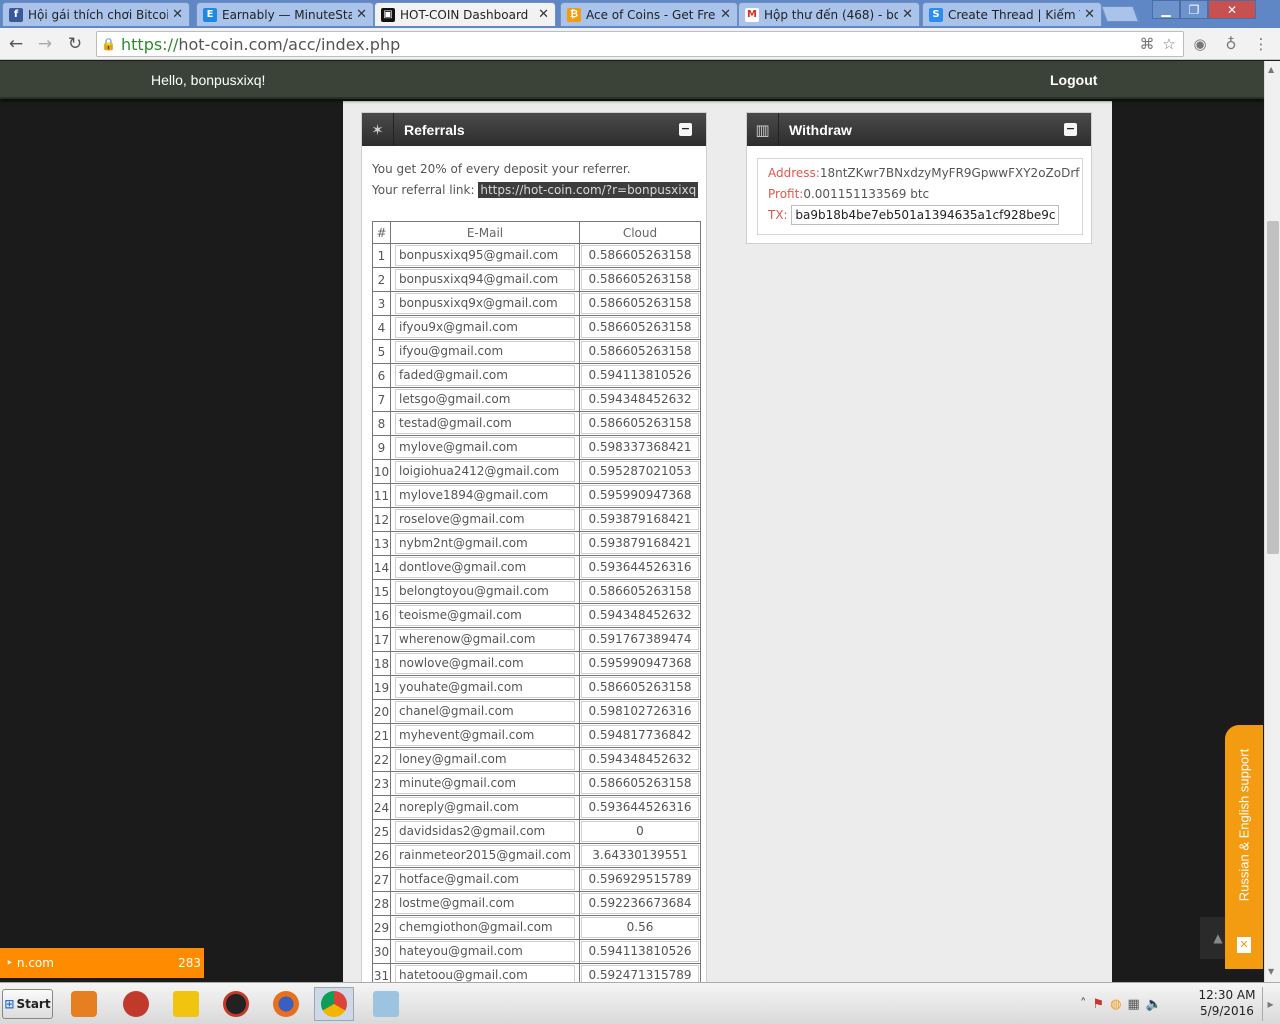 The width and height of the screenshot is (1280, 1024). I want to click on tab-title: HOT-COIN Dashboard, so click(464, 14).